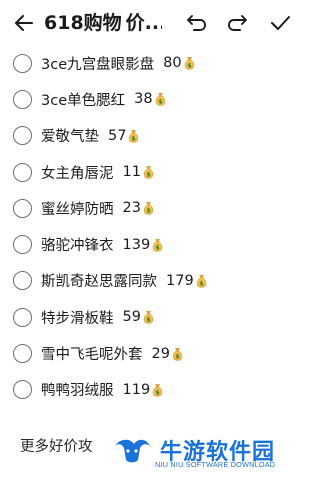 This screenshot has width=320, height=478. Describe the element at coordinates (180, 280) in the screenshot. I see `item-price: 179` at that location.